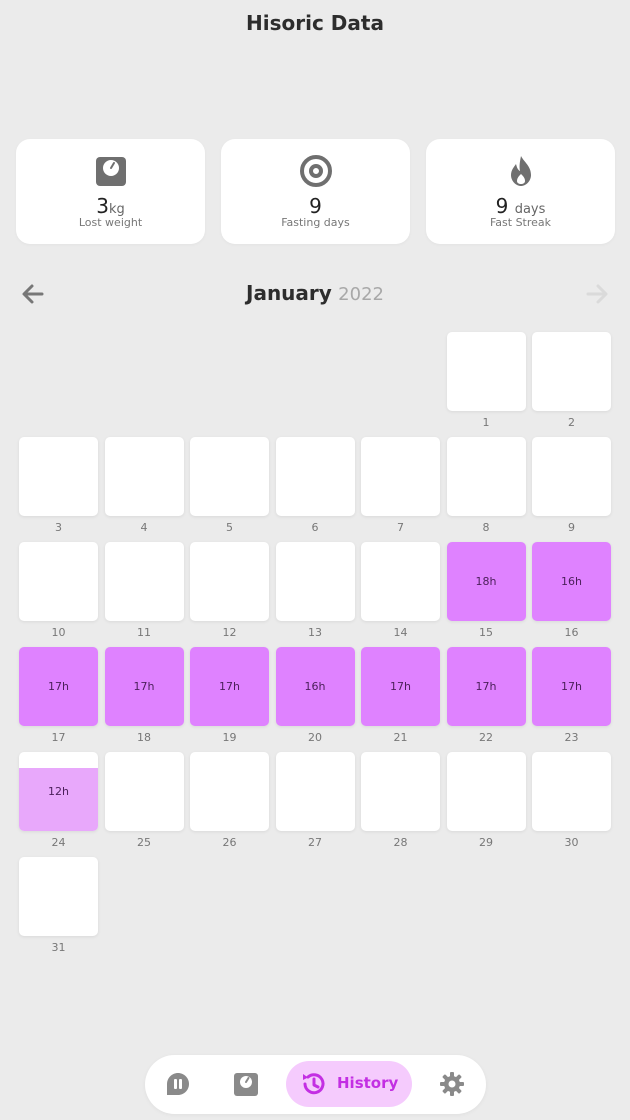 The image size is (630, 1120). Describe the element at coordinates (58, 737) in the screenshot. I see `day-number: 17` at that location.